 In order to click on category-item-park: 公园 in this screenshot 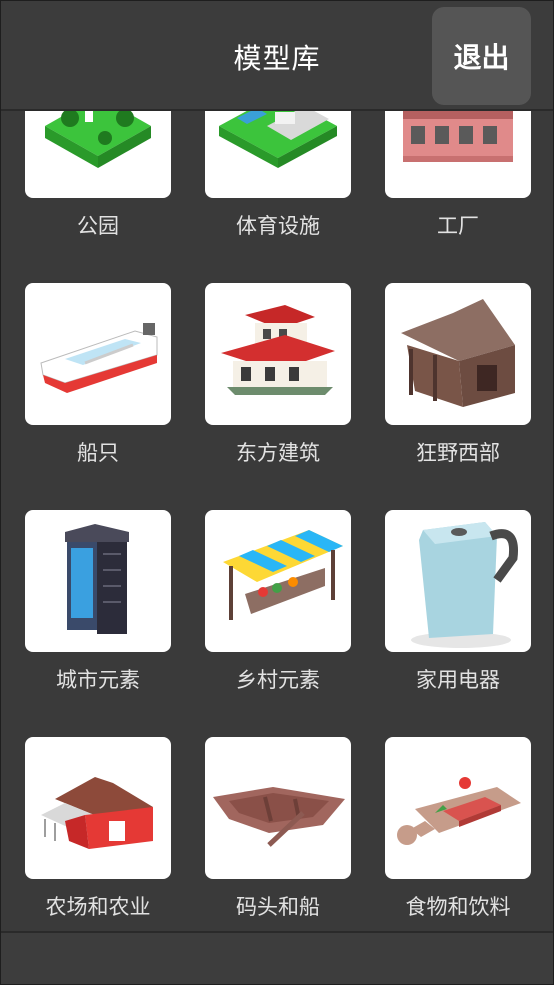, I will do `click(98, 186)`.